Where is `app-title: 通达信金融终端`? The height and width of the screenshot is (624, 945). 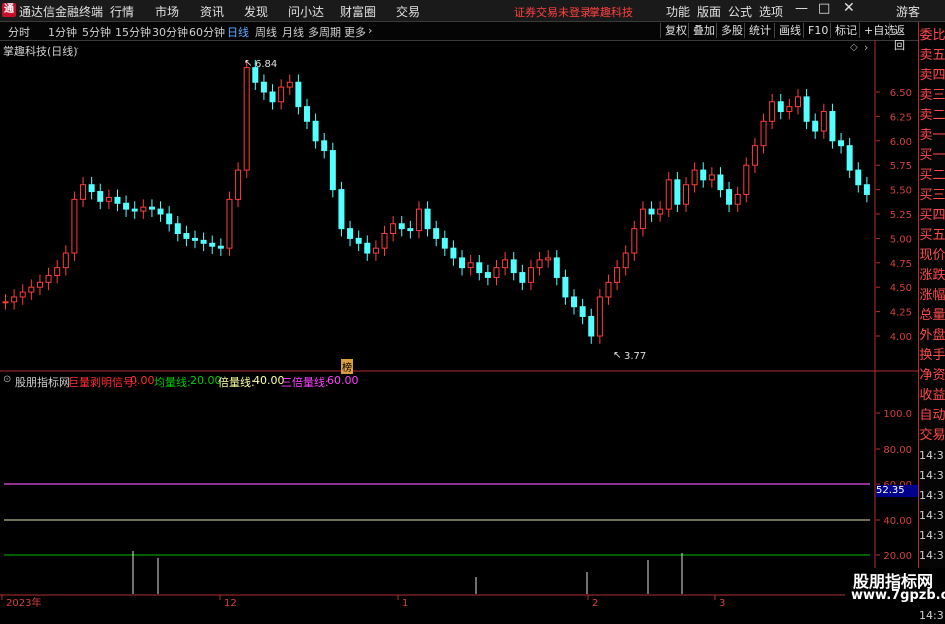 app-title: 通达信金融终端 is located at coordinates (61, 12).